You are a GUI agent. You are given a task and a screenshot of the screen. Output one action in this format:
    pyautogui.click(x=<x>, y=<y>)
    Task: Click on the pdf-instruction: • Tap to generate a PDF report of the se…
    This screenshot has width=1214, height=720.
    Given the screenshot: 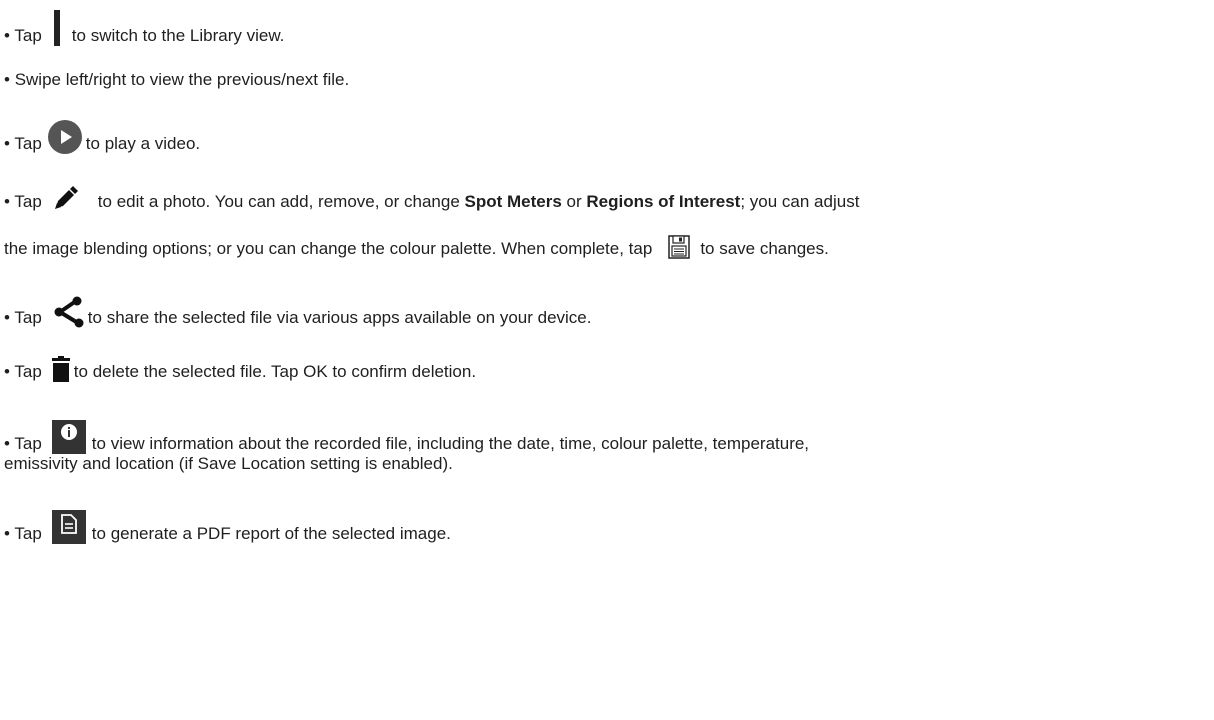 What is the action you would take?
    pyautogui.click(x=227, y=527)
    